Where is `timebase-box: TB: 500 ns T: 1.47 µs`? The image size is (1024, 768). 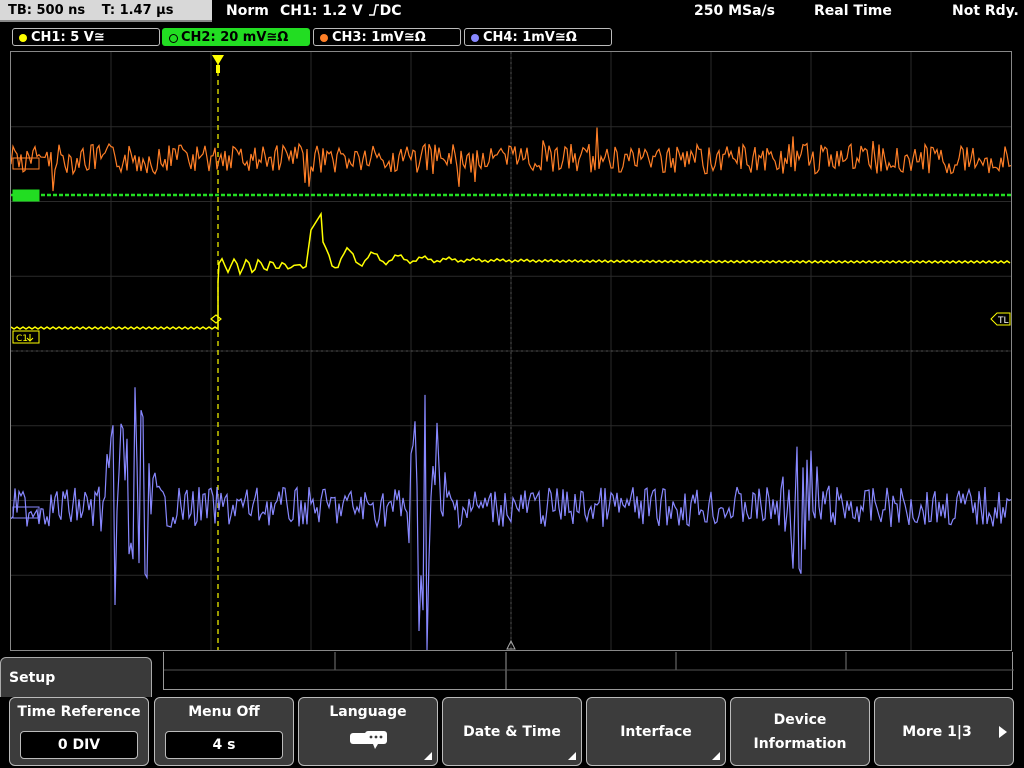 timebase-box: TB: 500 ns T: 1.47 µs is located at coordinates (106, 11).